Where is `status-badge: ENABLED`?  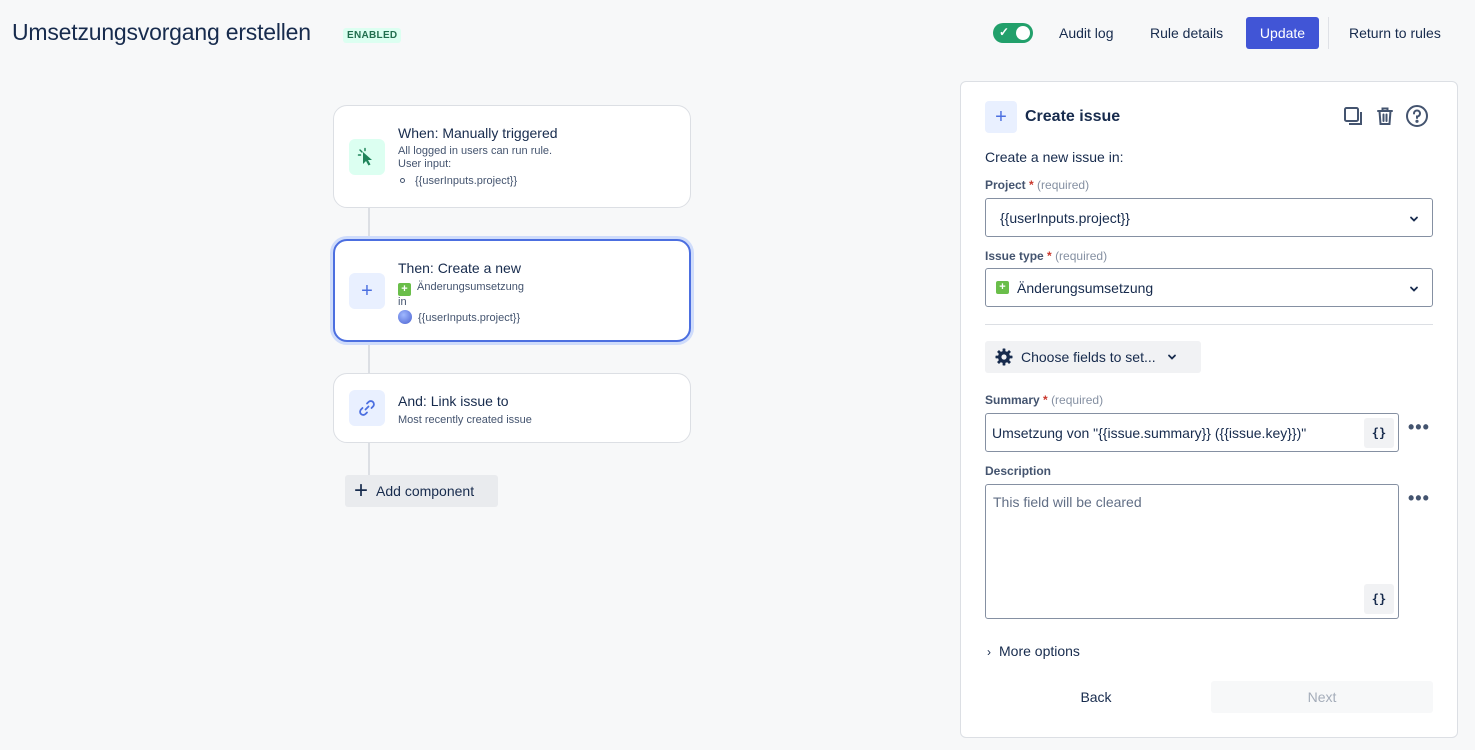
status-badge: ENABLED is located at coordinates (372, 35).